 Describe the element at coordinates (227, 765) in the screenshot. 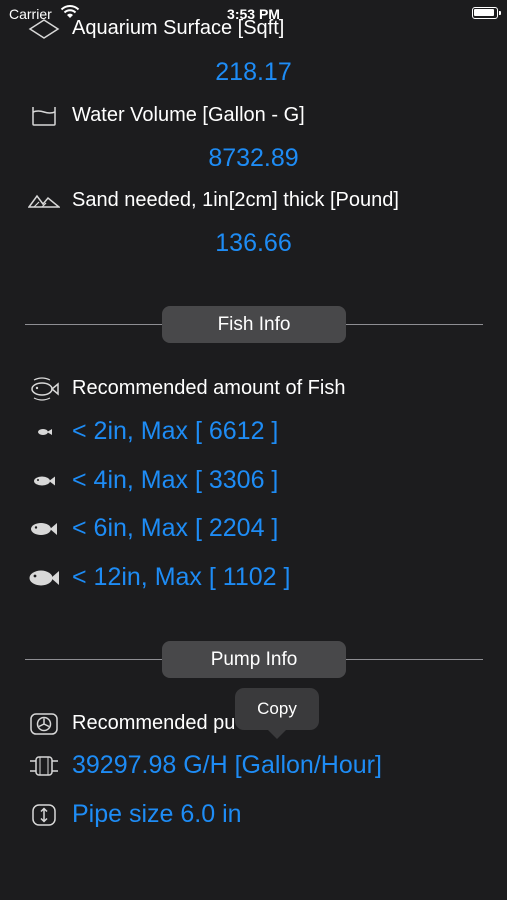

I see `pump-flow-rate: 39297.98 G/H [Gallon/Hour]` at that location.